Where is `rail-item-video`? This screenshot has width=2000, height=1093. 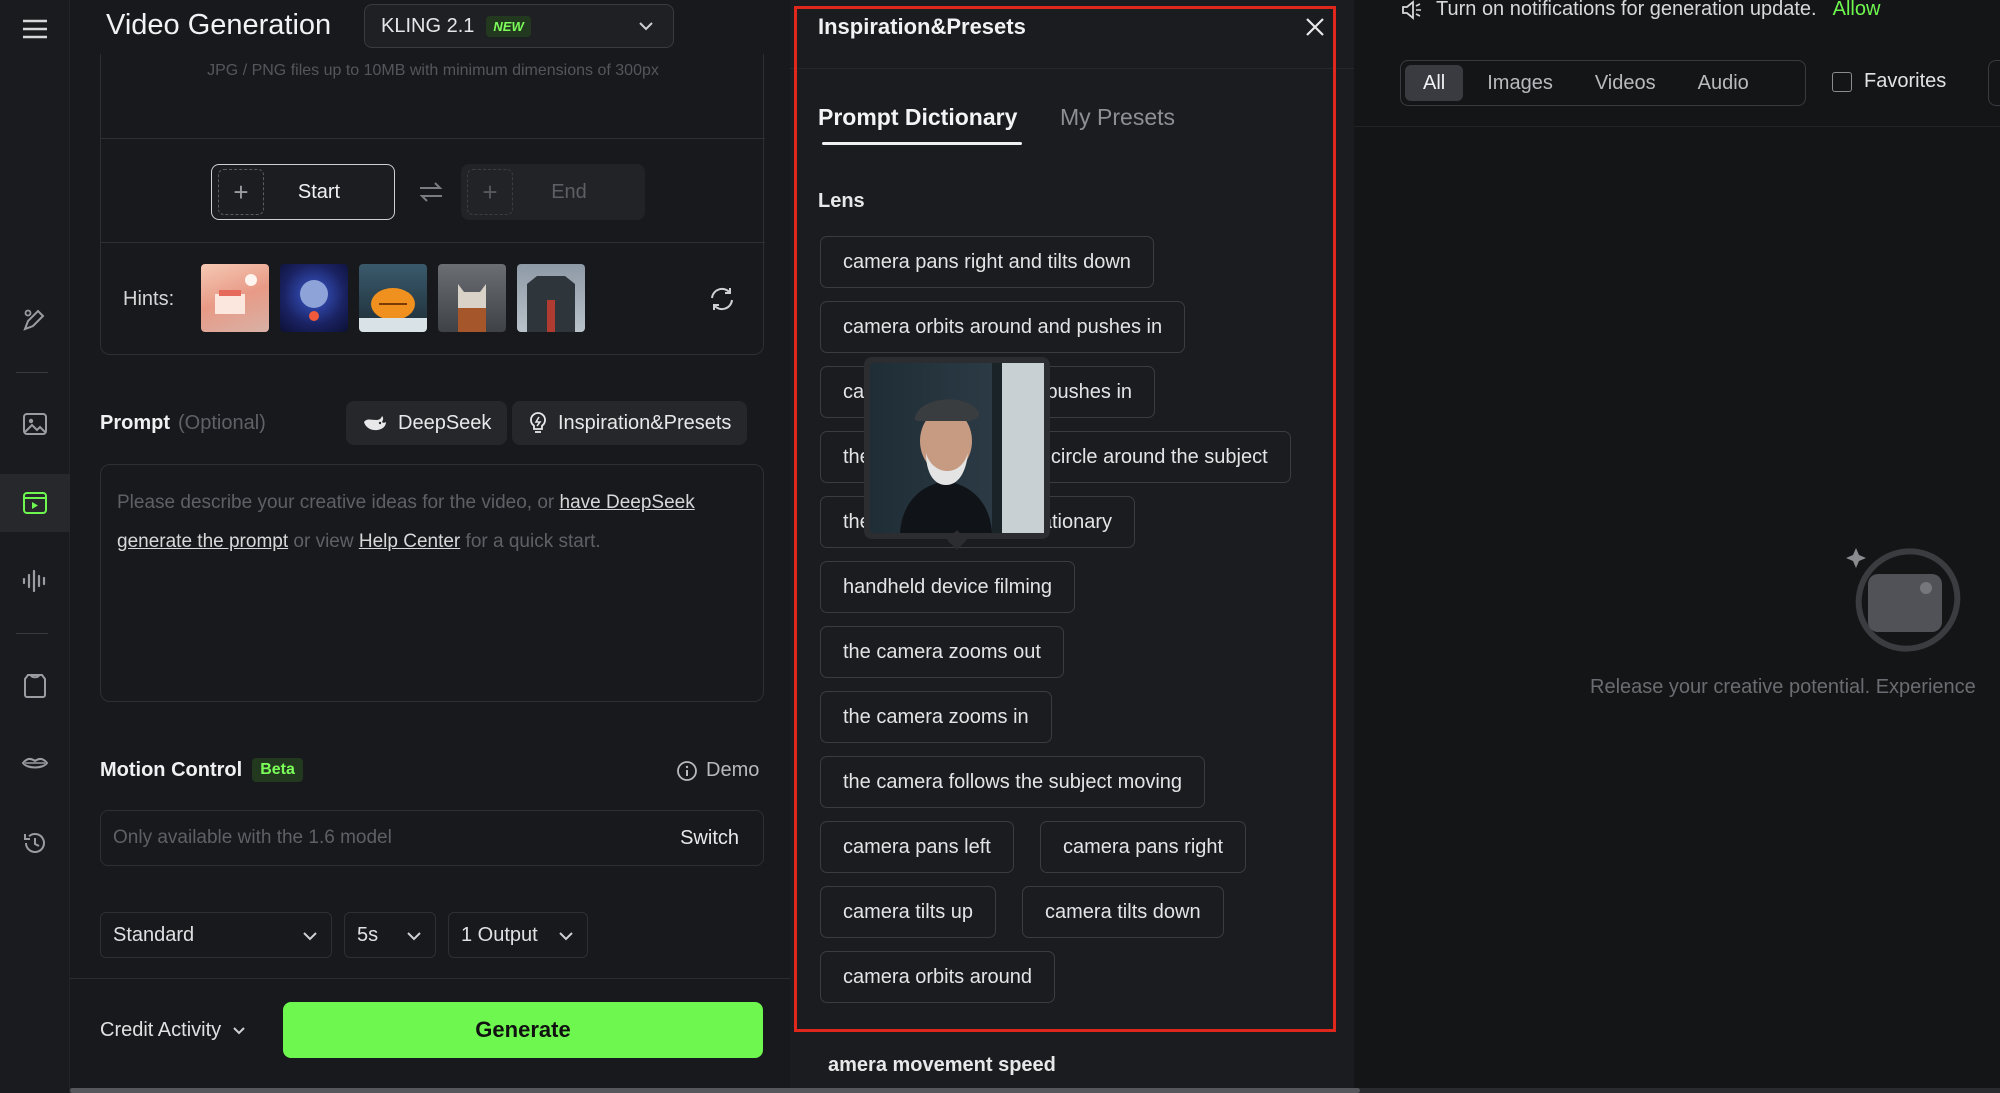
rail-item-video is located at coordinates (35, 503).